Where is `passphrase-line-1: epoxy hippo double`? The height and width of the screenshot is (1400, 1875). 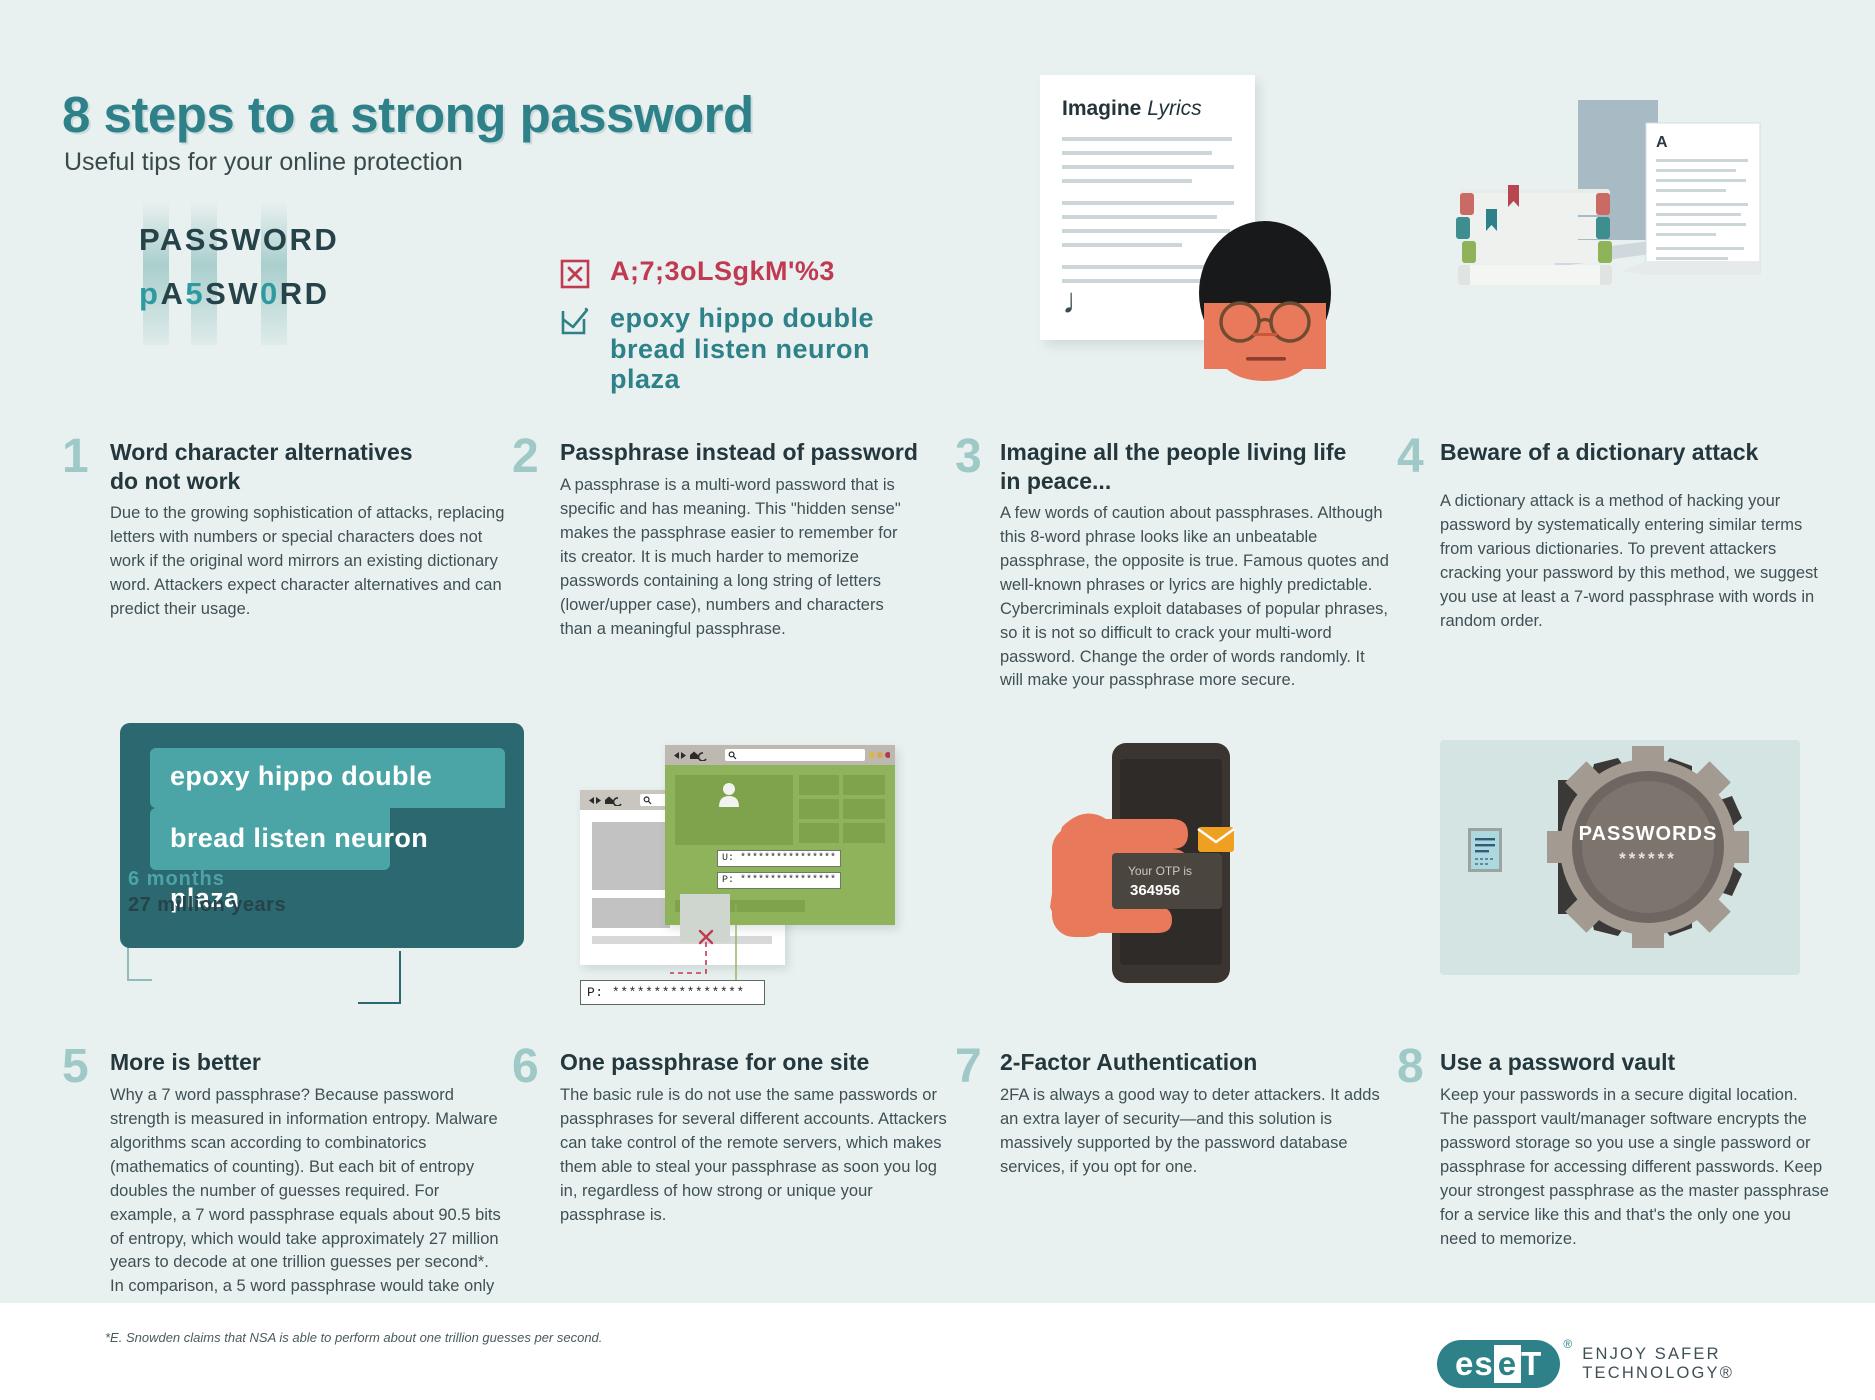 passphrase-line-1: epoxy hippo double is located at coordinates (301, 776).